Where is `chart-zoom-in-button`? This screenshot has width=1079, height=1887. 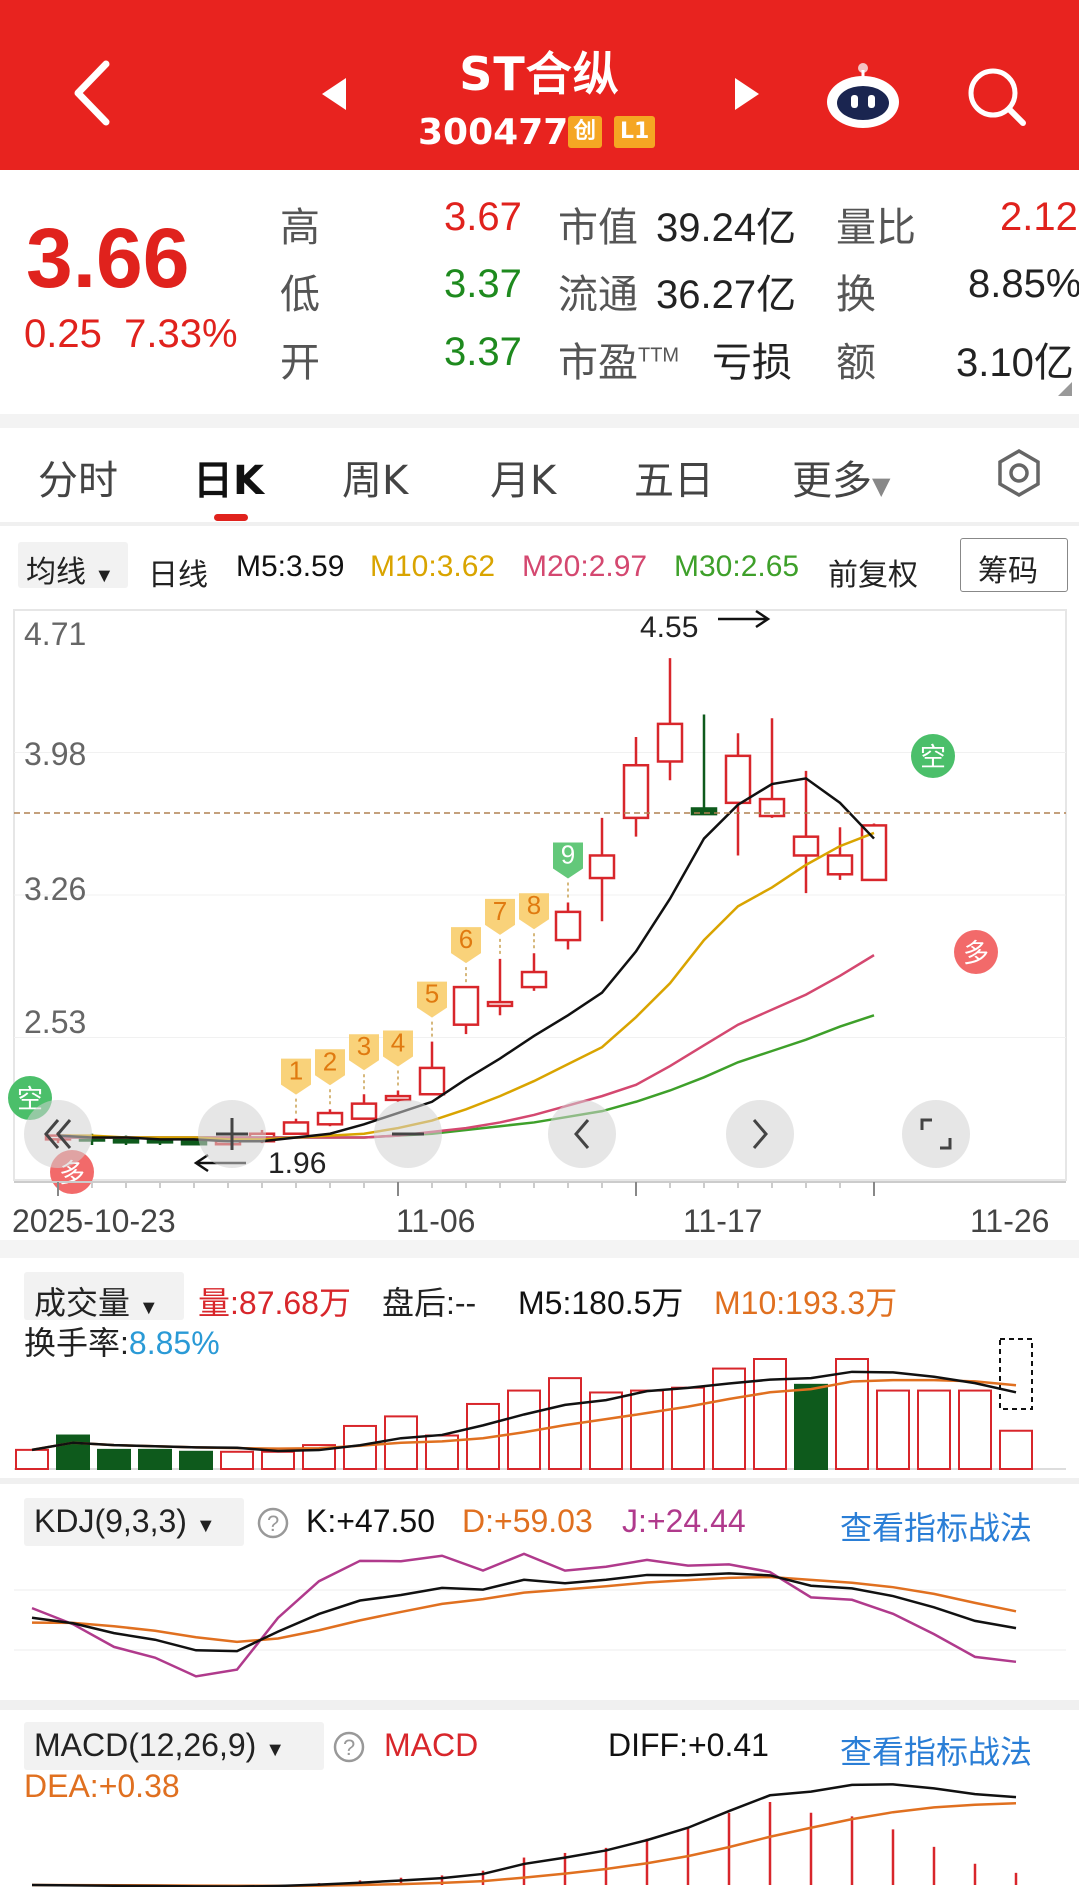 chart-zoom-in-button is located at coordinates (232, 1134).